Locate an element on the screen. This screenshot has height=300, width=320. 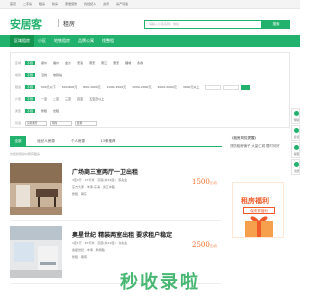
filter-option: 永春 is located at coordinates (140, 63).